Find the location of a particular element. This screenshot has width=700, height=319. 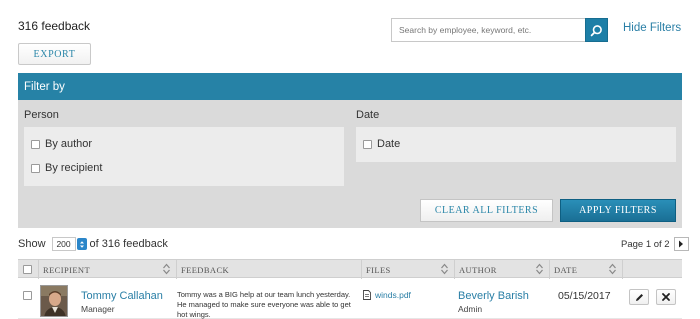

column-date: DATE is located at coordinates (585, 269).